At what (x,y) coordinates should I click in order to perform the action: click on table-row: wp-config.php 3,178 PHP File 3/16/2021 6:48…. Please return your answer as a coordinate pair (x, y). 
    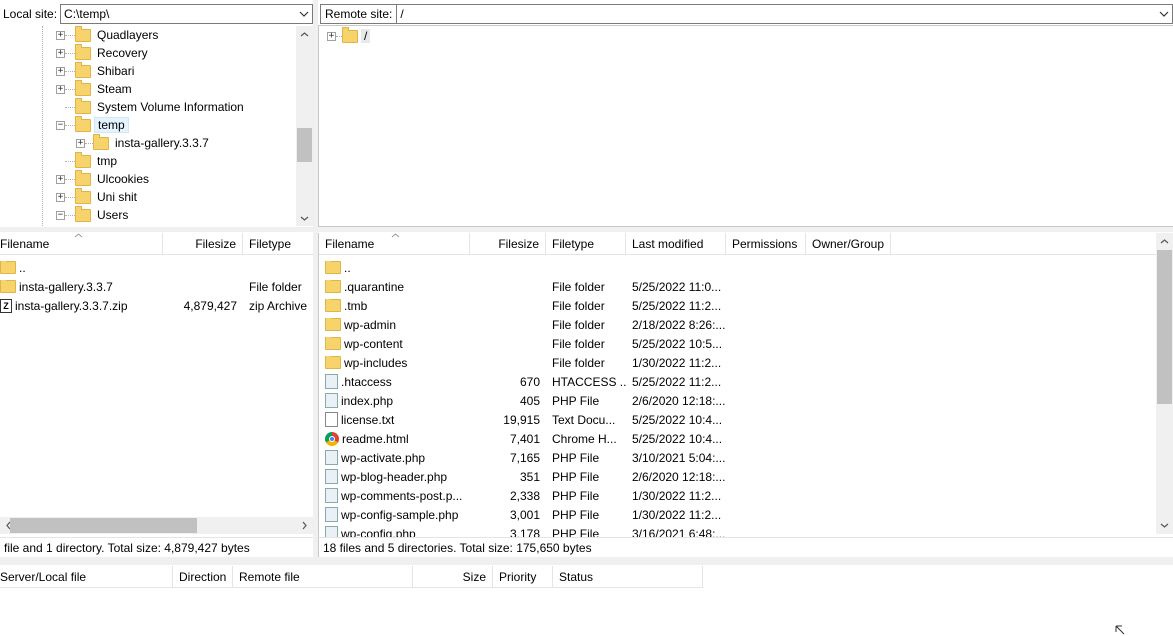
    Looking at the image, I should click on (738, 530).